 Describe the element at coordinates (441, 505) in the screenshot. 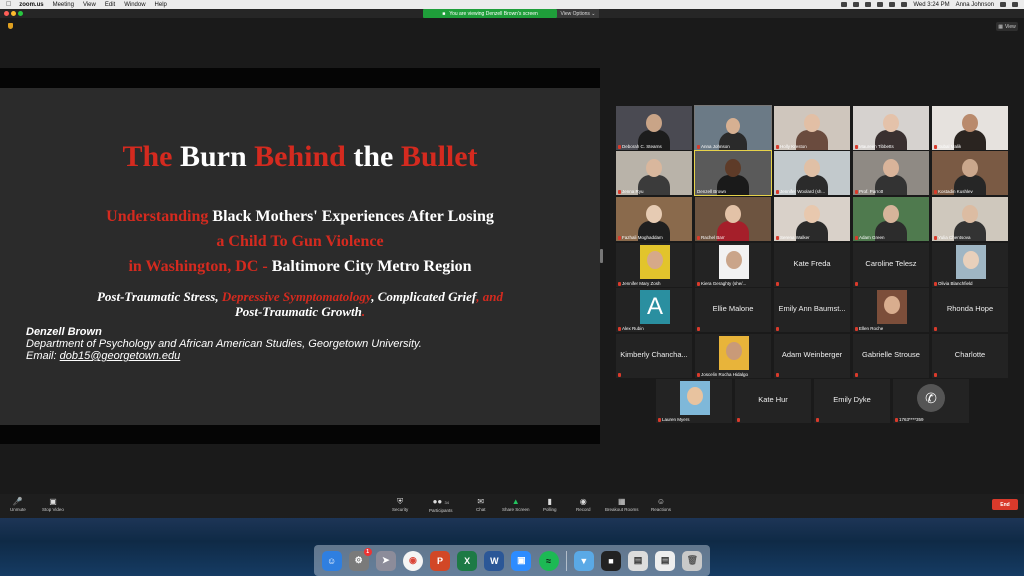

I see `participants-button: ●● 34 Participants` at that location.